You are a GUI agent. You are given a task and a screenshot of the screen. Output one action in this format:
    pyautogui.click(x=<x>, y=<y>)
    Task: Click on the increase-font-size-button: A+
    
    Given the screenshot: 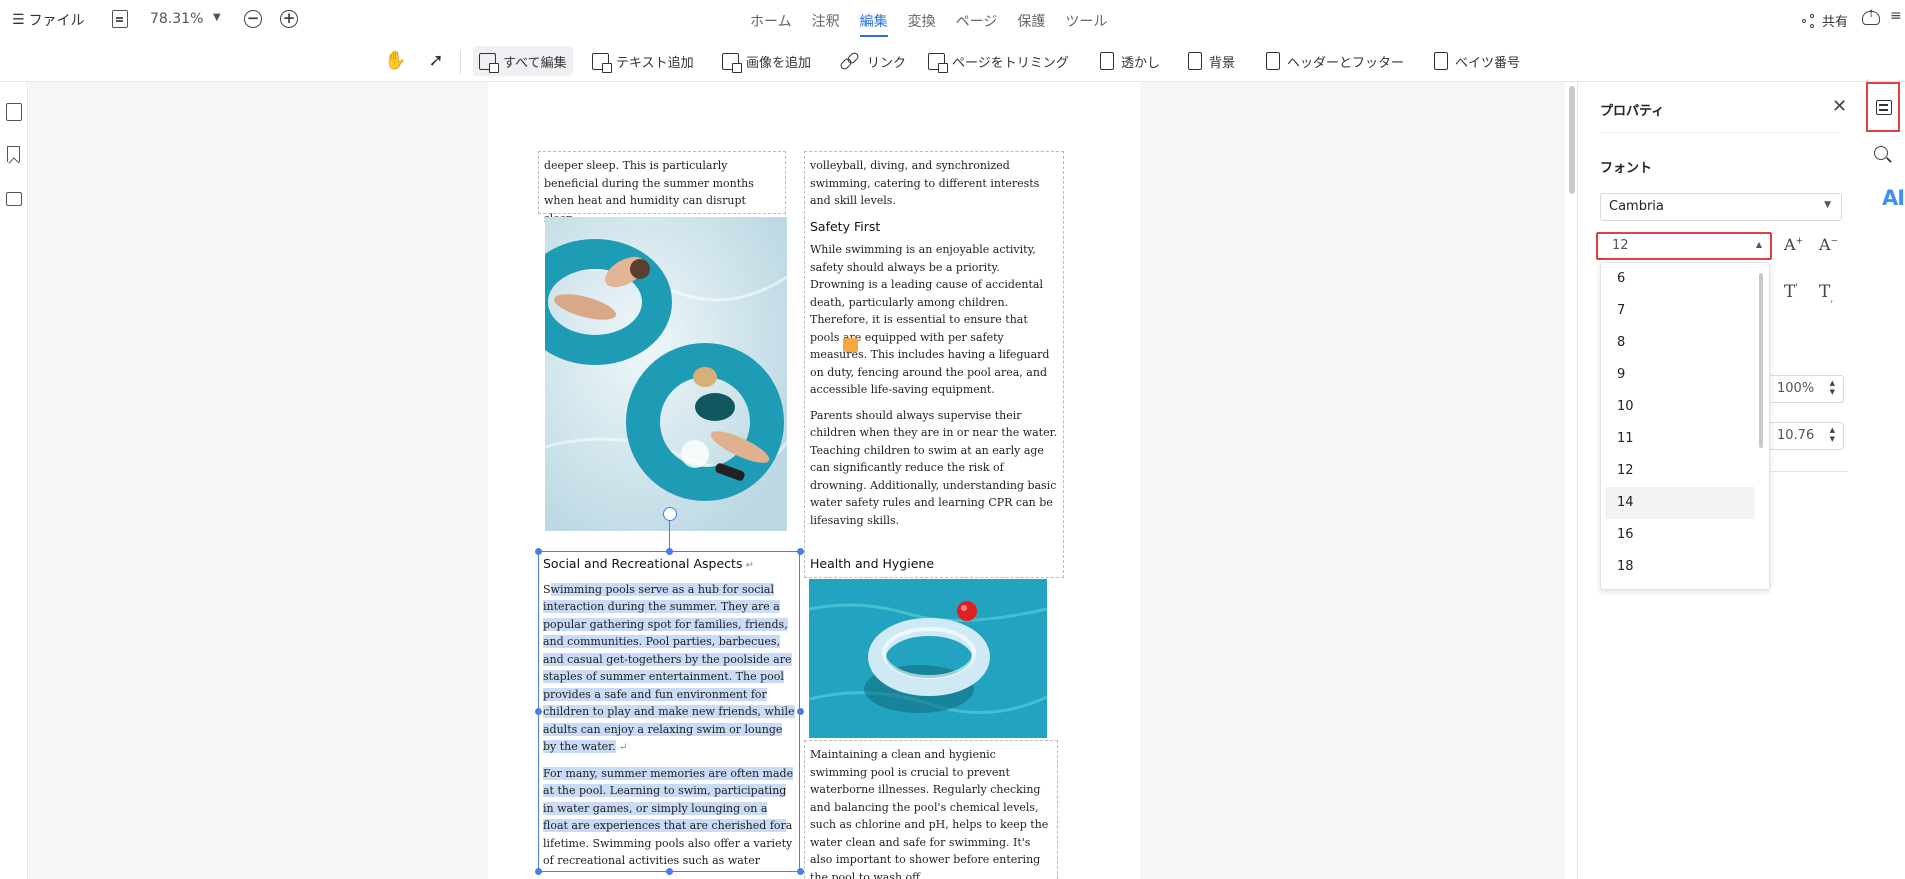 What is the action you would take?
    pyautogui.click(x=1793, y=244)
    